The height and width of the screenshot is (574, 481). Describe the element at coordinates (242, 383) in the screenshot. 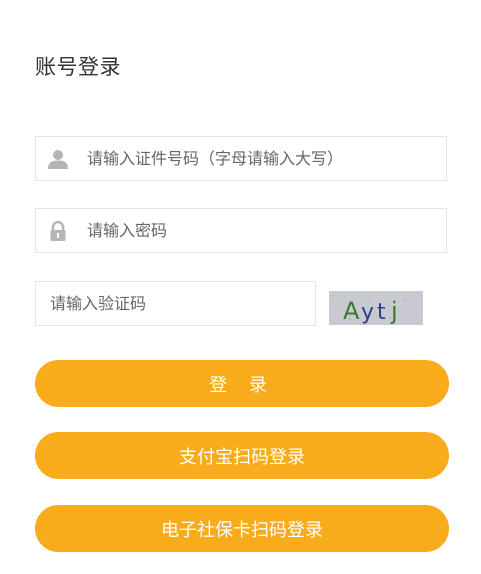

I see `login-button: 登 录` at that location.